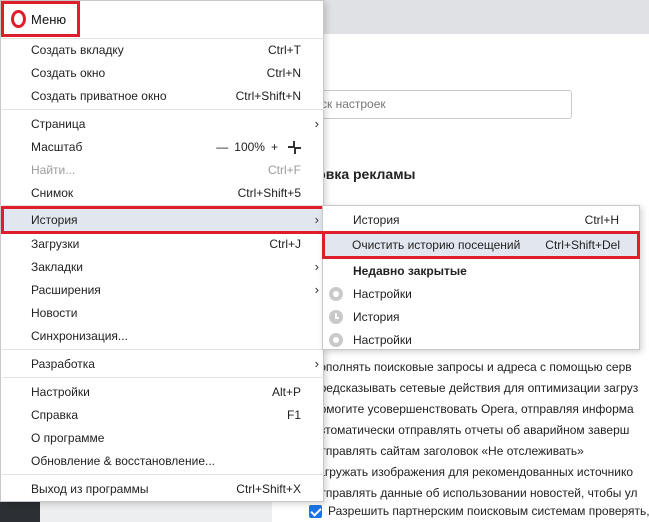 The image size is (649, 522). I want to click on menu-item-label: Создать приватное окно, so click(99, 96).